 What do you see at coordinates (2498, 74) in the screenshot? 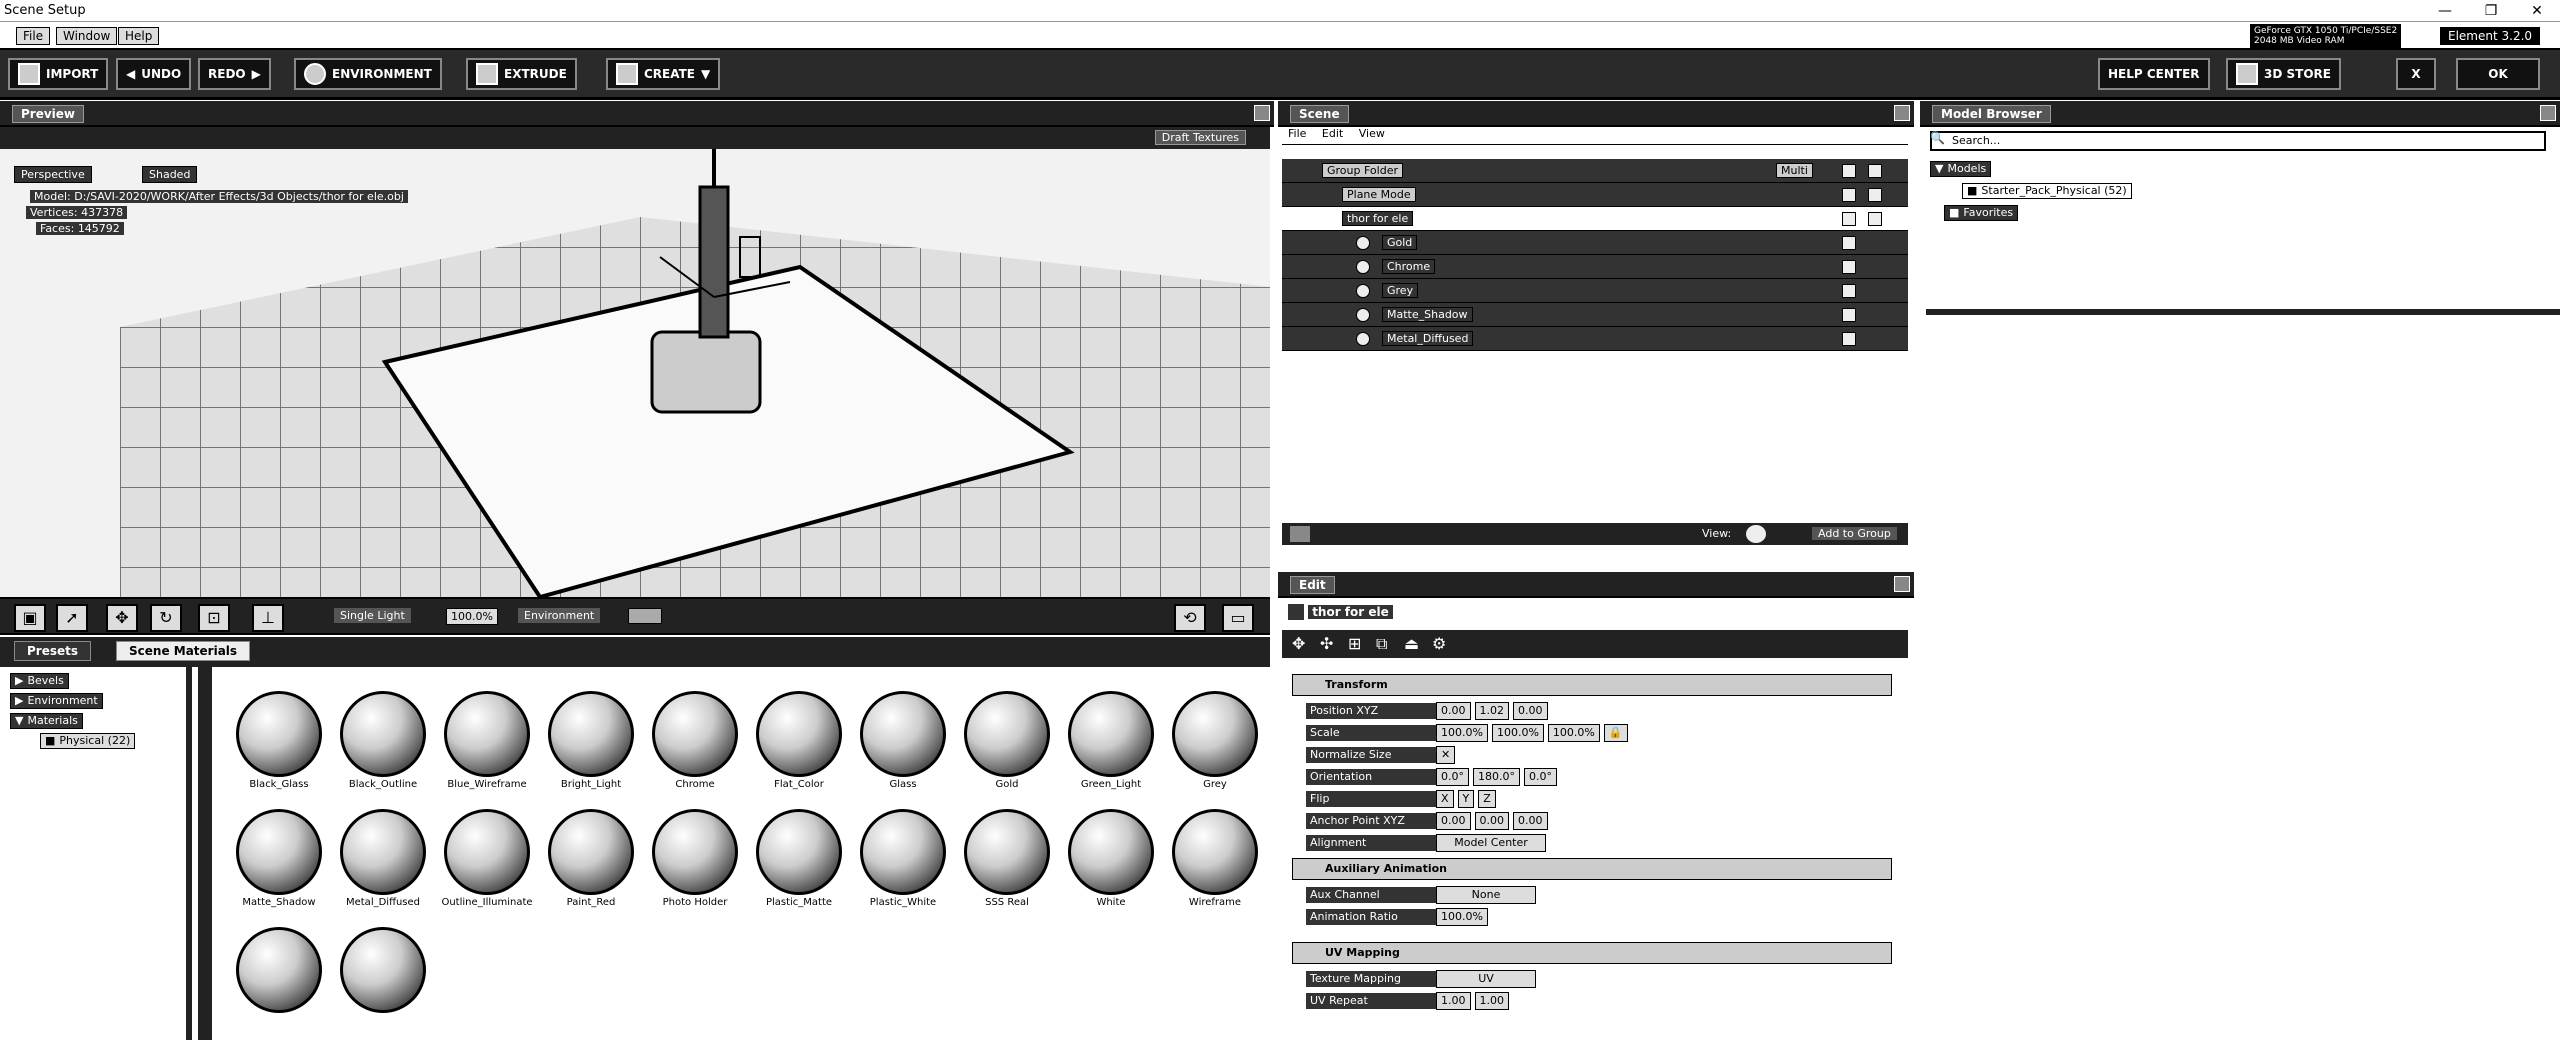
I see `ok-button: OK` at bounding box center [2498, 74].